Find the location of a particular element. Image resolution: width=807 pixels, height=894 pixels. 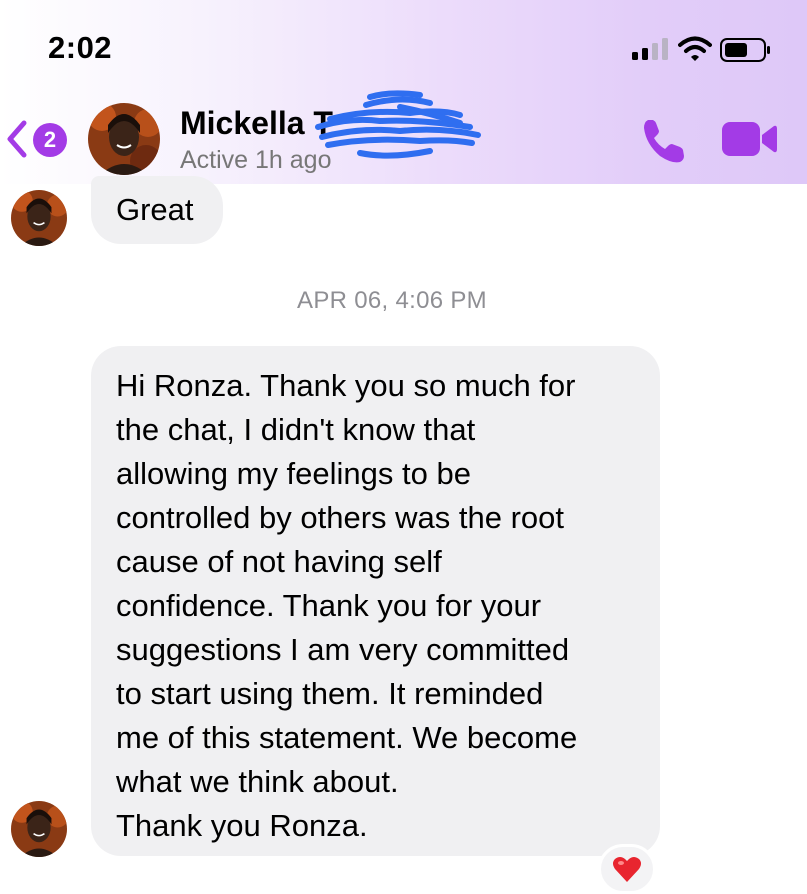

wifi-icon is located at coordinates (695, 48).